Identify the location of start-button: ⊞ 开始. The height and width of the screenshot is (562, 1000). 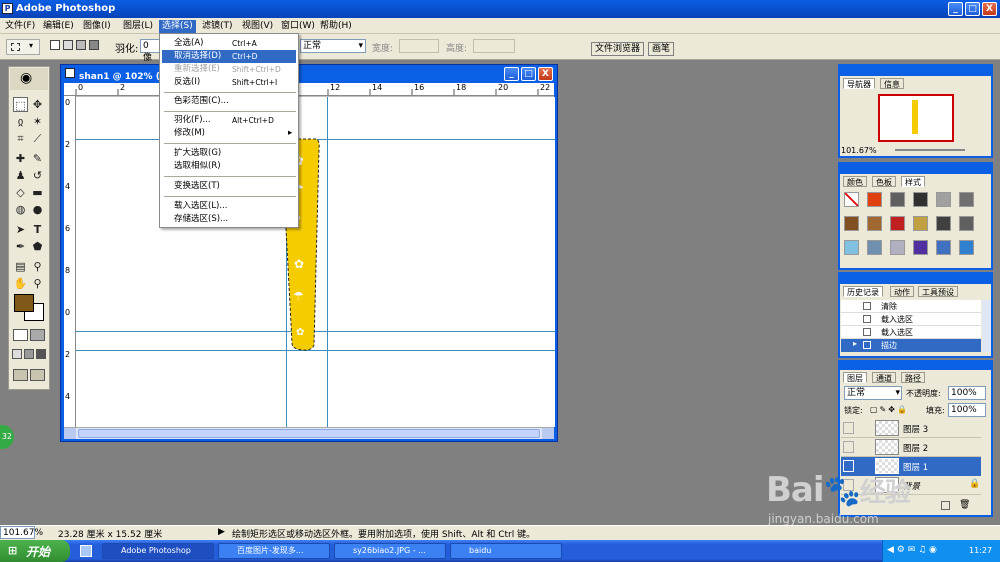
(35, 551).